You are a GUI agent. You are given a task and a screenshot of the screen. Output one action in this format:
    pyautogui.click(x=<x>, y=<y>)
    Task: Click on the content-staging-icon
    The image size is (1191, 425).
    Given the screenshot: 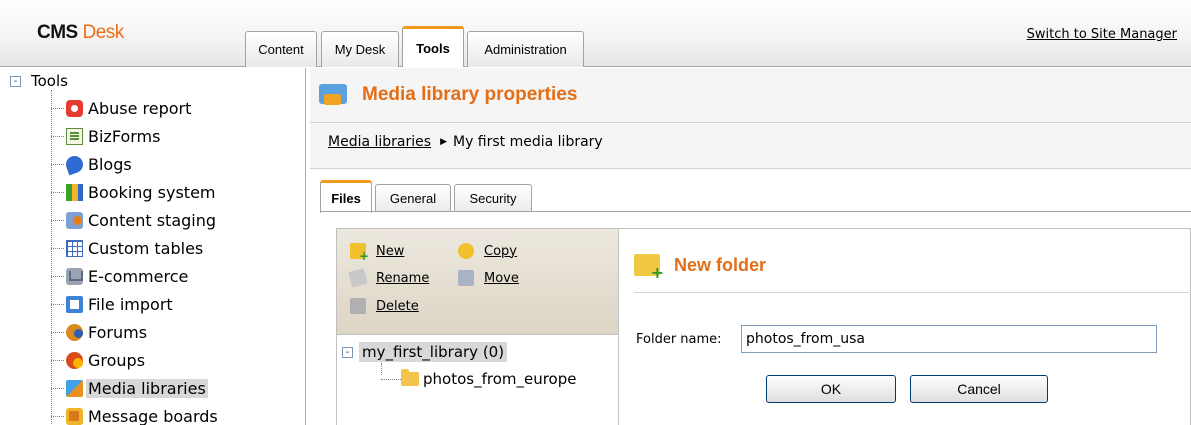 What is the action you would take?
    pyautogui.click(x=74, y=220)
    